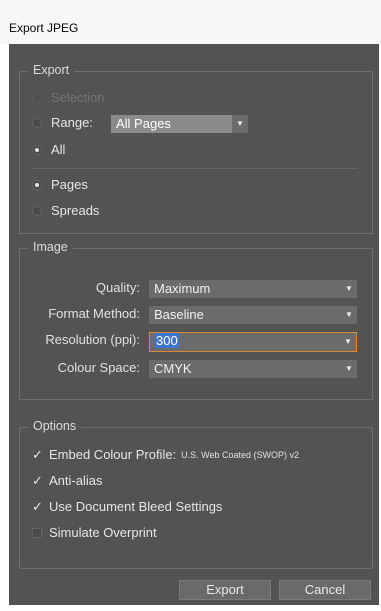 The image size is (381, 611). Describe the element at coordinates (179, 314) in the screenshot. I see `format-method-value: Baseline` at that location.